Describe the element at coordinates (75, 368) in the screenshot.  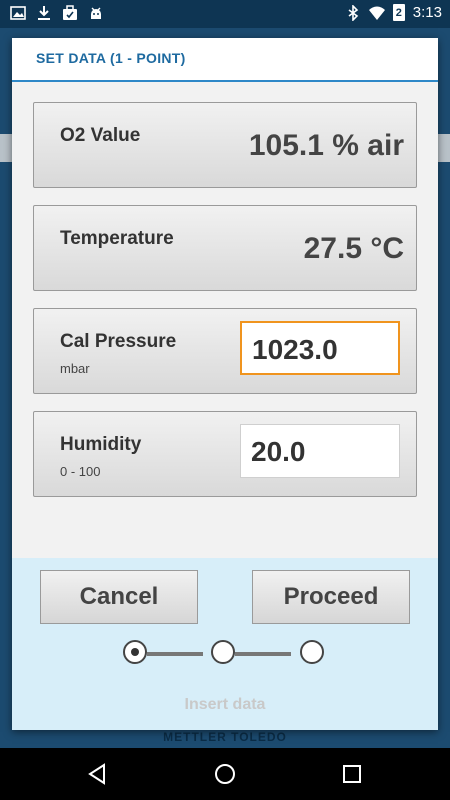
I see `cal-pressure-unit: mbar` at that location.